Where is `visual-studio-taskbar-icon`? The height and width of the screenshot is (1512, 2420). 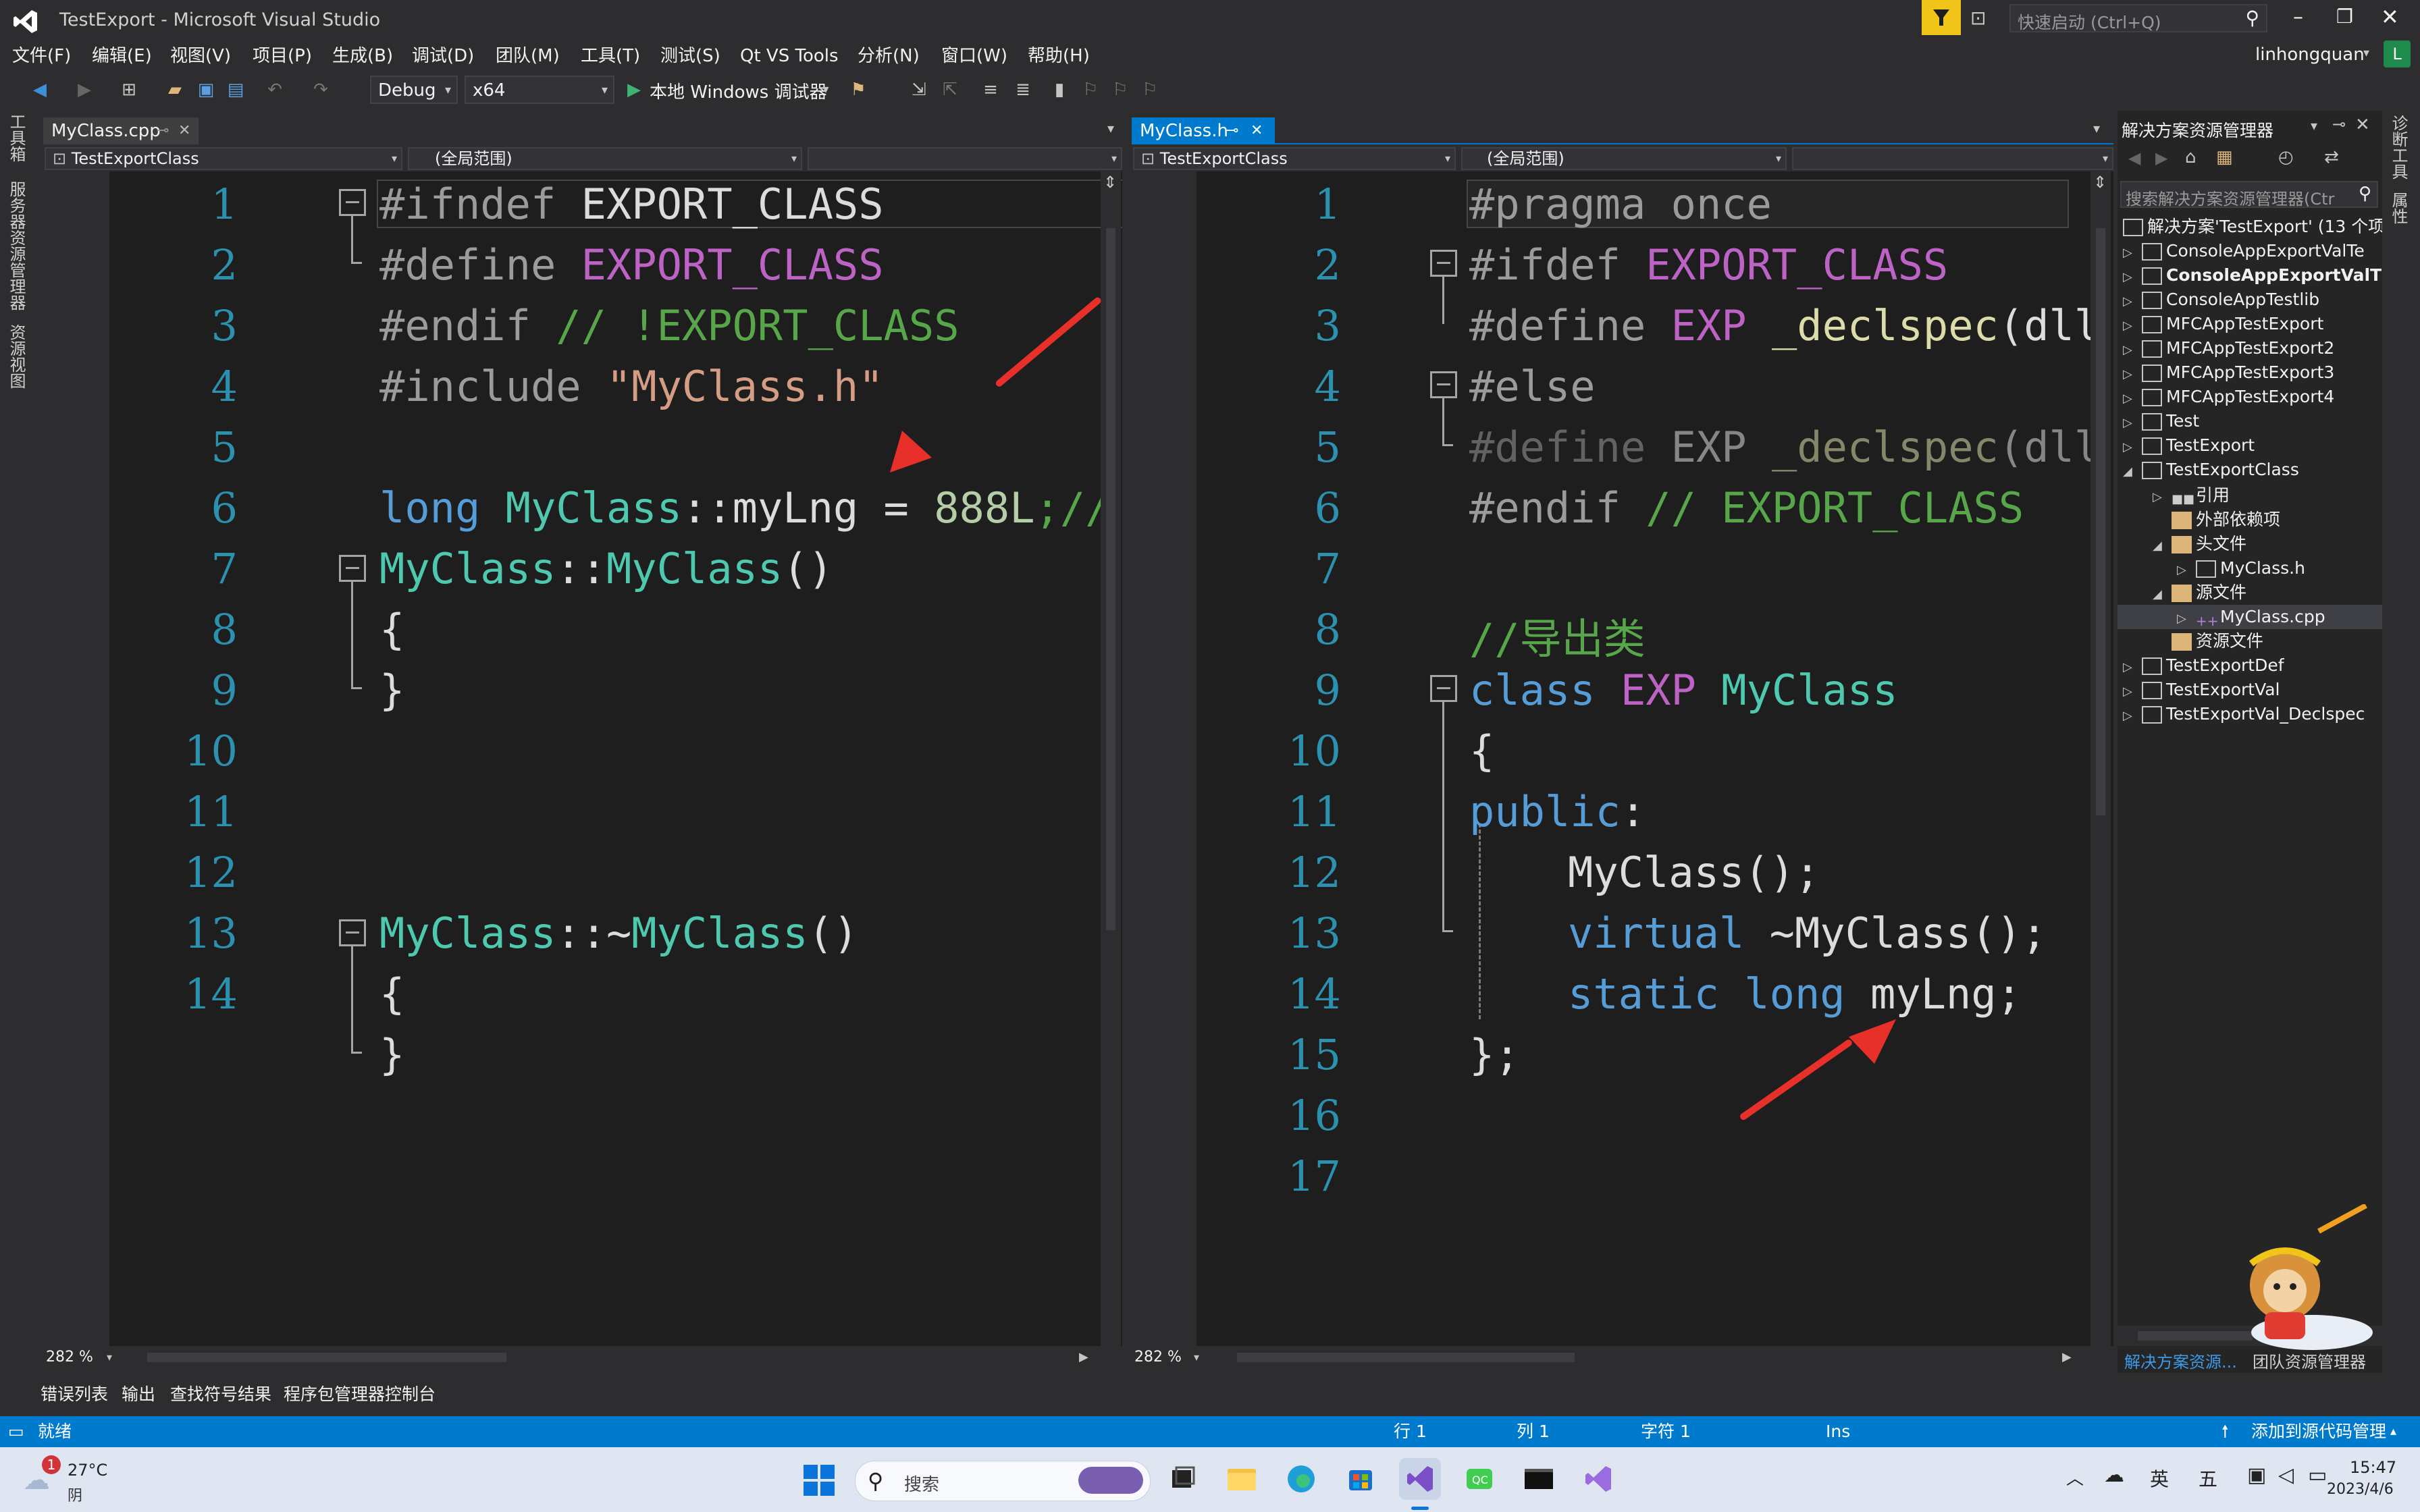
visual-studio-taskbar-icon is located at coordinates (1420, 1479).